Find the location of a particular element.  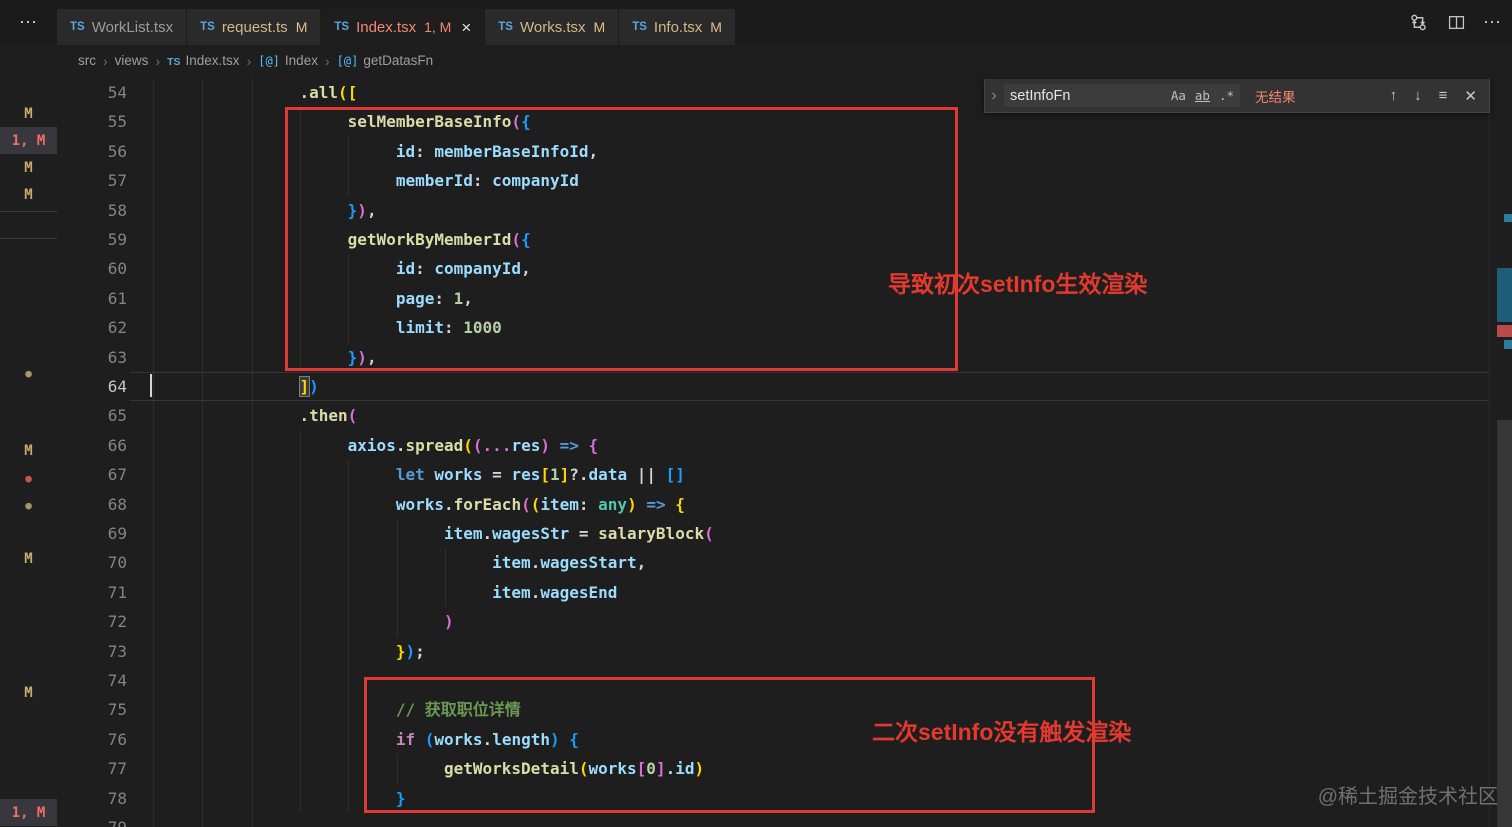

code-line-68: works.forEach((item: any) => { is located at coordinates (420, 505).